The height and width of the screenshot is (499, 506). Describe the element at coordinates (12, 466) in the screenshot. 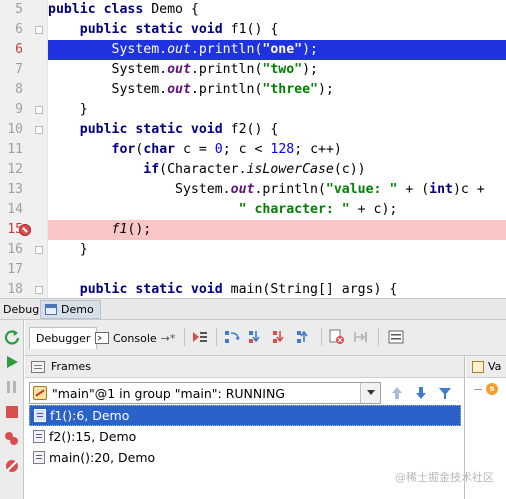

I see `mute-breakpoints-button` at that location.